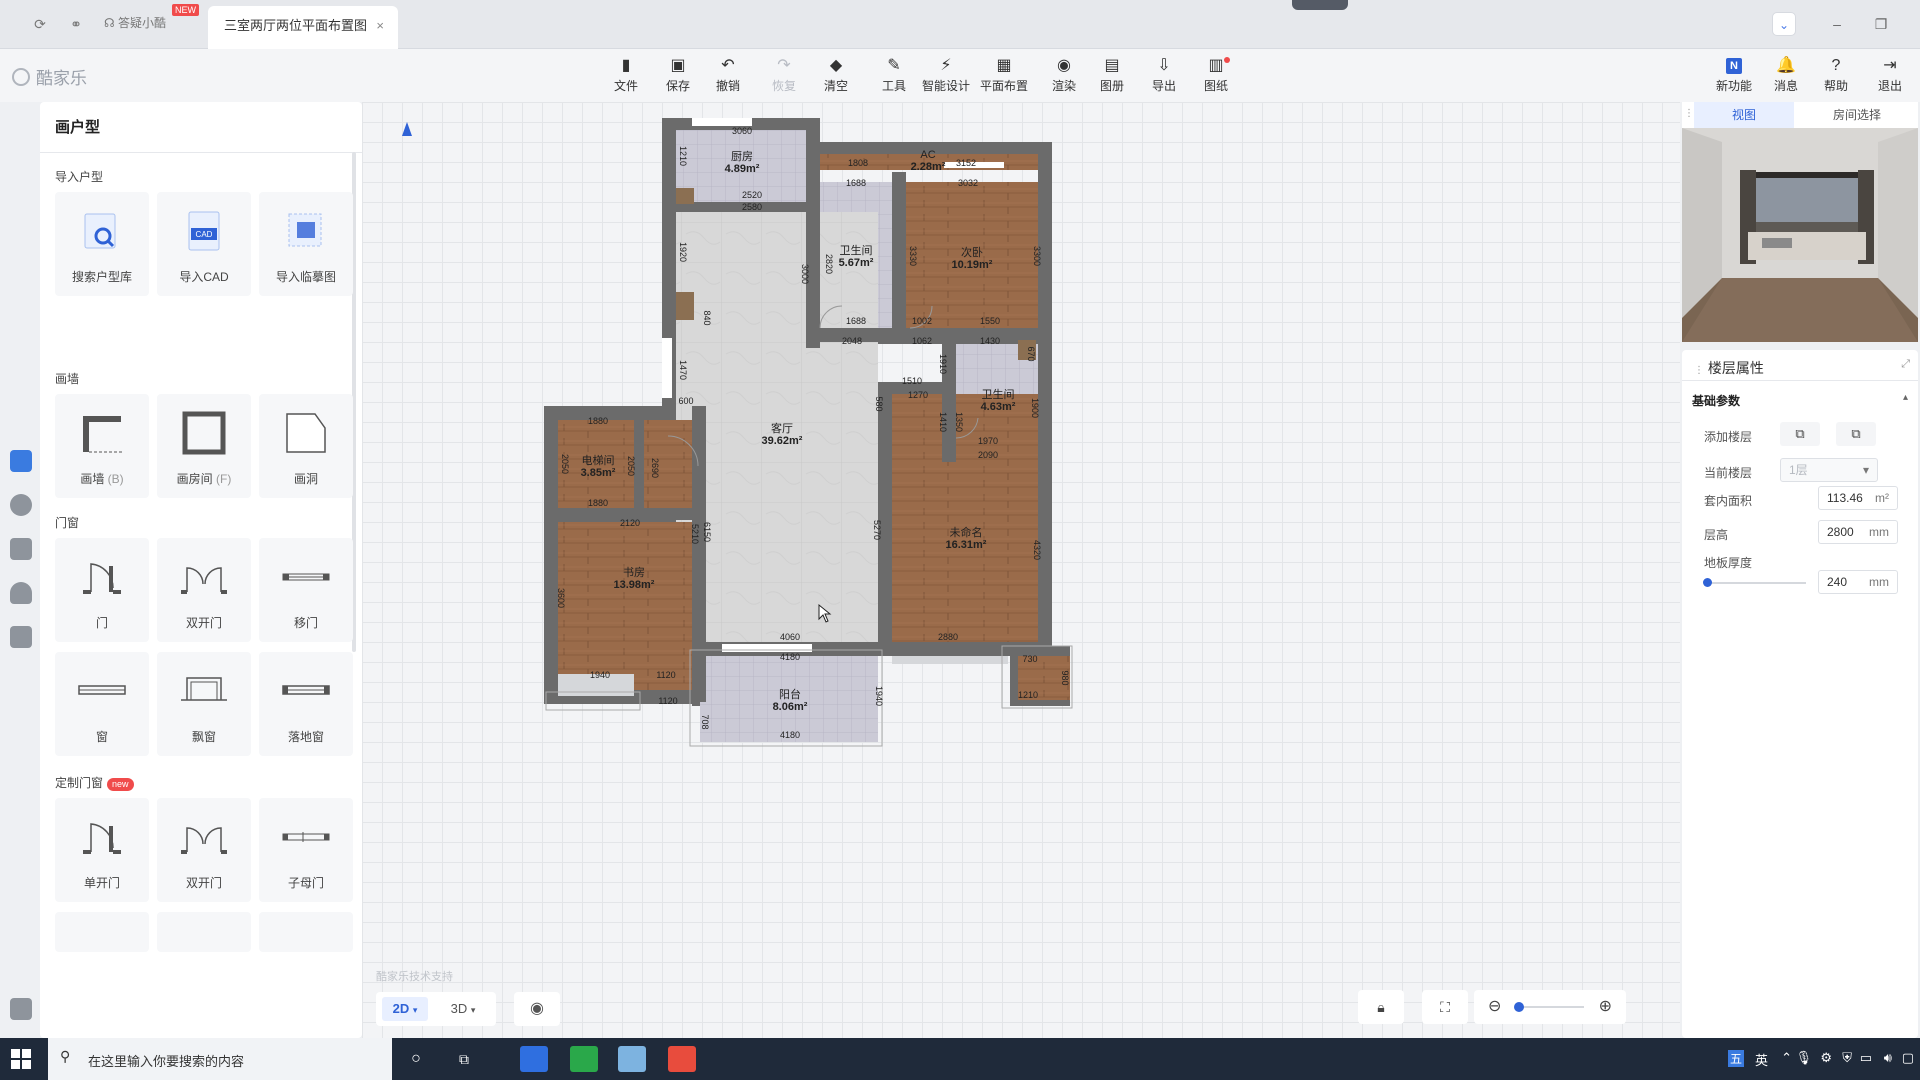 The width and height of the screenshot is (1920, 1080). What do you see at coordinates (1905, 364) in the screenshot?
I see `expand-icon: ⤢` at bounding box center [1905, 364].